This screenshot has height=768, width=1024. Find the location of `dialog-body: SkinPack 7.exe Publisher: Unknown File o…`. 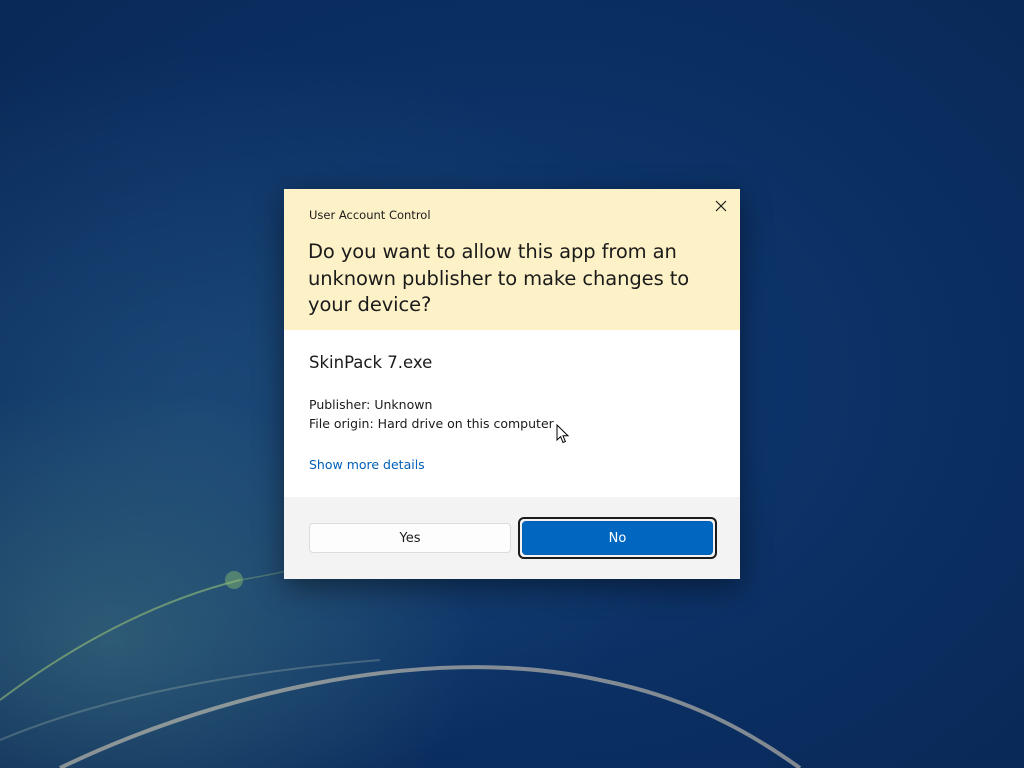

dialog-body: SkinPack 7.exe Publisher: Unknown File o… is located at coordinates (512, 413).